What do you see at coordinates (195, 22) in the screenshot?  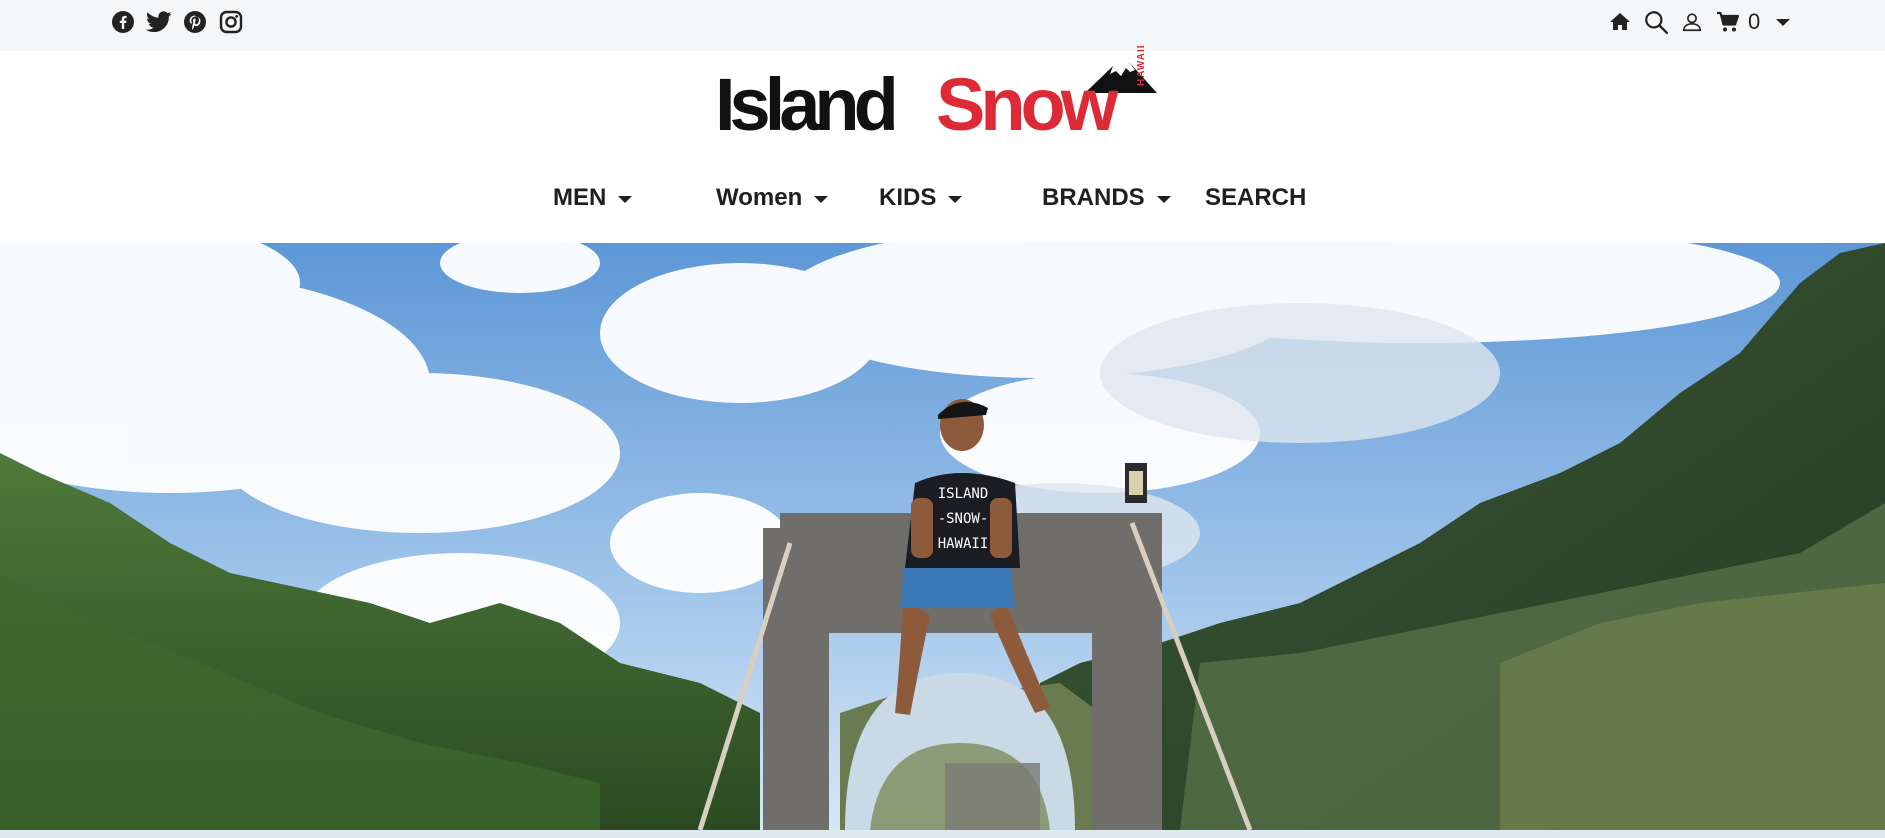 I see `pinterest-icon` at bounding box center [195, 22].